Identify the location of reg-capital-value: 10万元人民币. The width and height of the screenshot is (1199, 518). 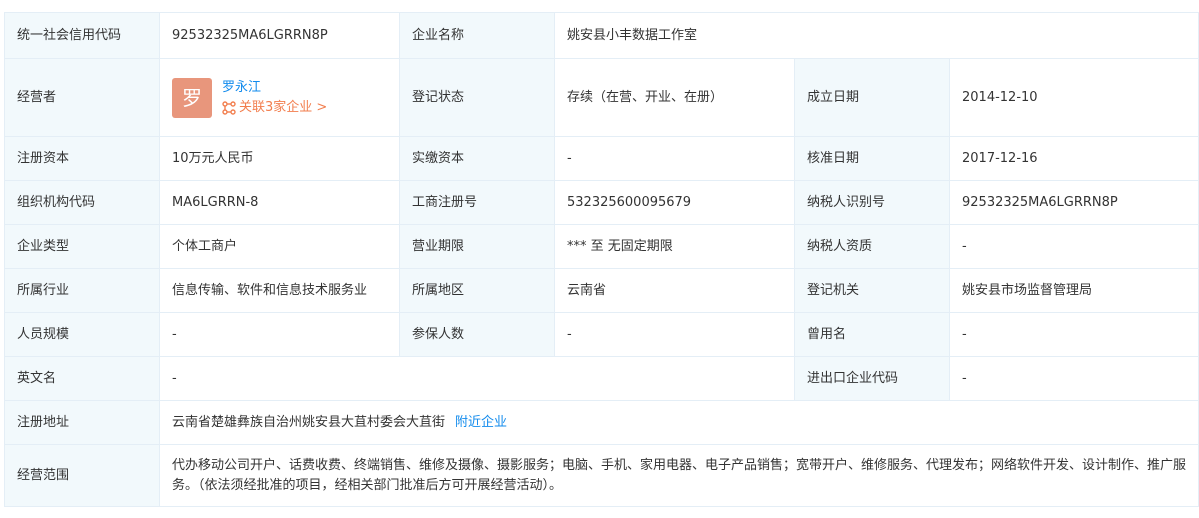
(279, 158).